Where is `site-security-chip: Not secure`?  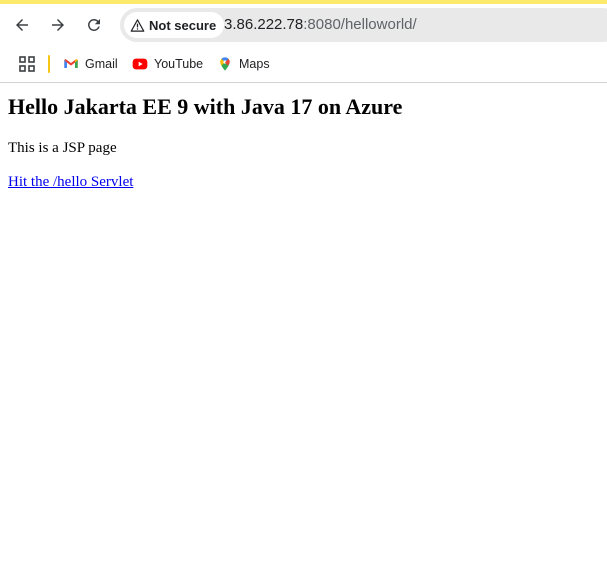 site-security-chip: Not secure is located at coordinates (174, 25).